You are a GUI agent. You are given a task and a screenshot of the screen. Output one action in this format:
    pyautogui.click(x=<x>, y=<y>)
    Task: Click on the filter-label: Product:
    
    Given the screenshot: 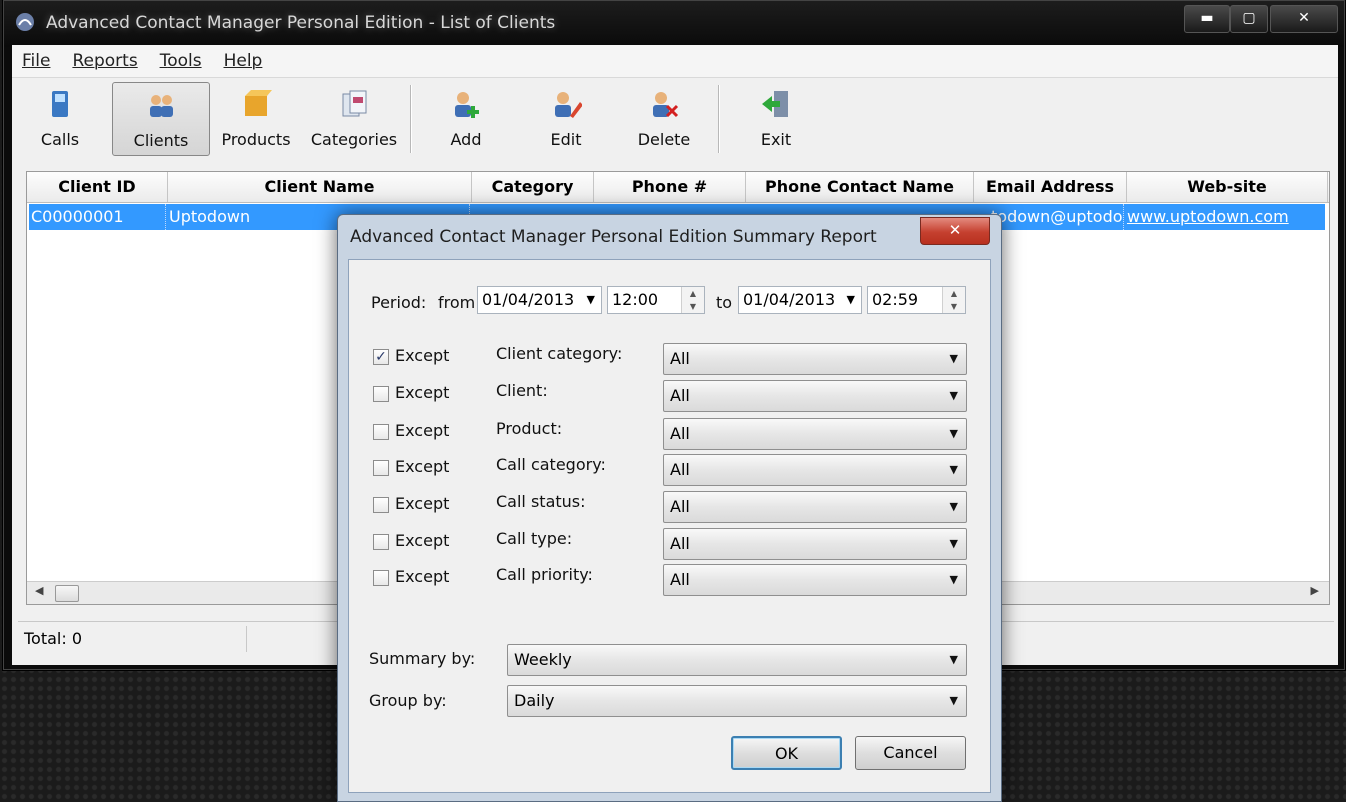 What is the action you would take?
    pyautogui.click(x=529, y=428)
    